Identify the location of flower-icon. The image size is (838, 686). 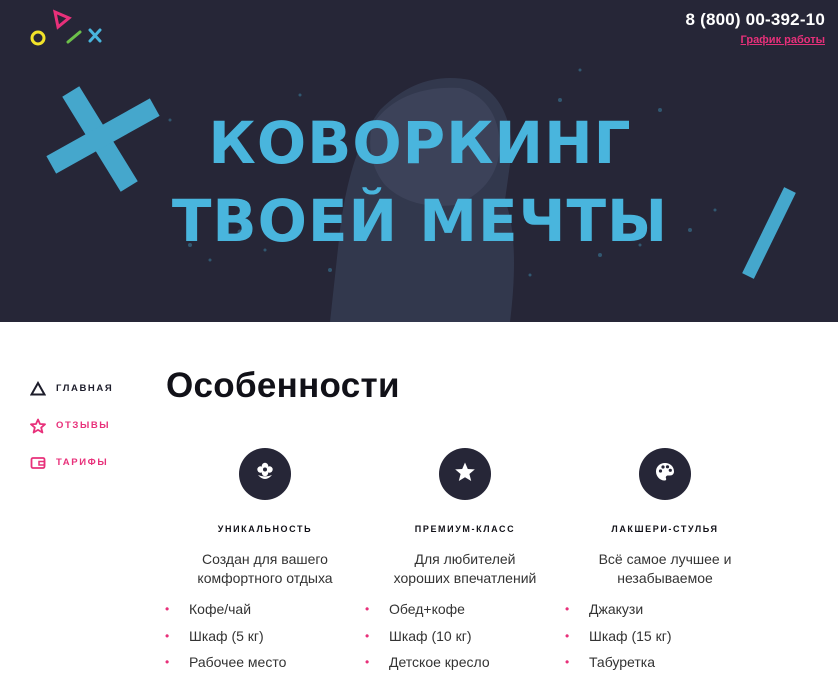
(265, 474).